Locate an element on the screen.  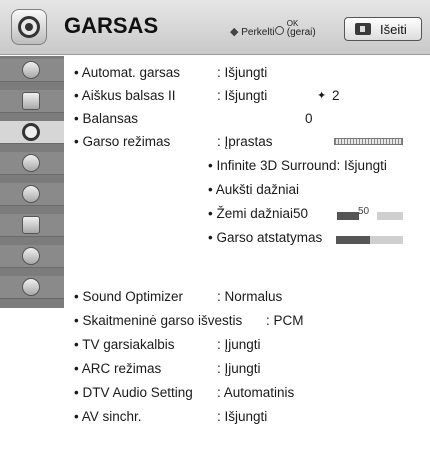
menu-row-auto-volume: Automat. garsas is located at coordinates (127, 72).